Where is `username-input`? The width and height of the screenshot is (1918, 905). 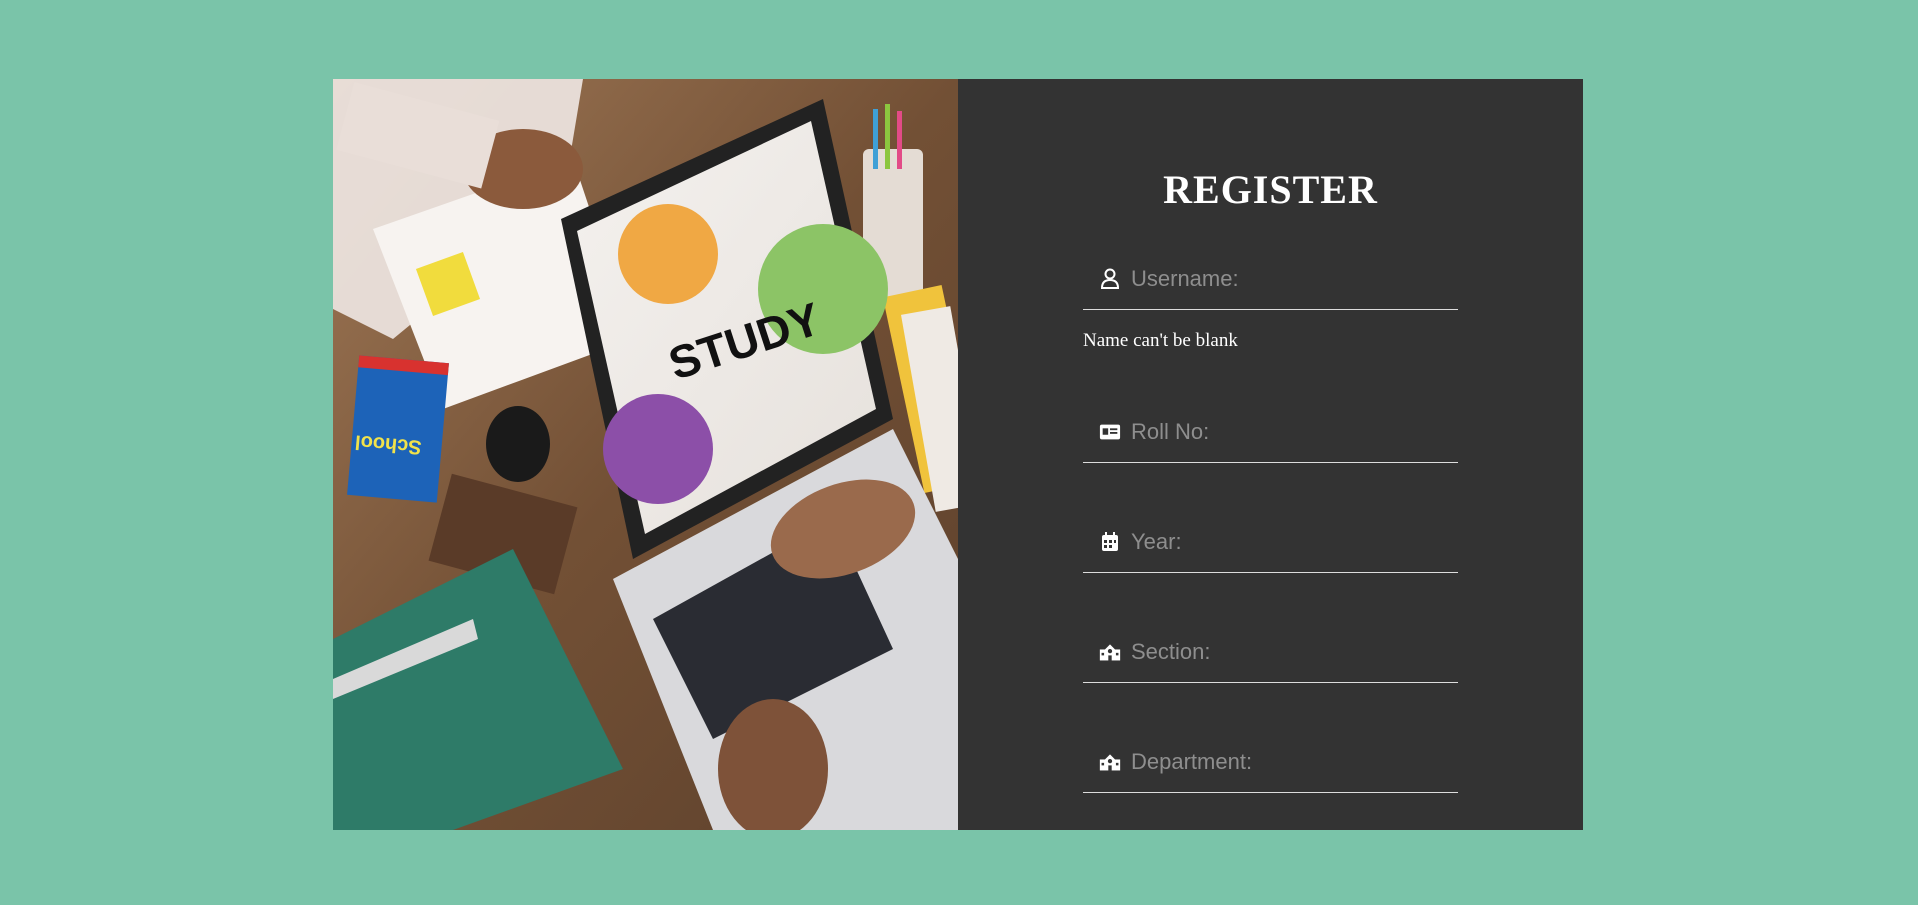 username-input is located at coordinates (1294, 279).